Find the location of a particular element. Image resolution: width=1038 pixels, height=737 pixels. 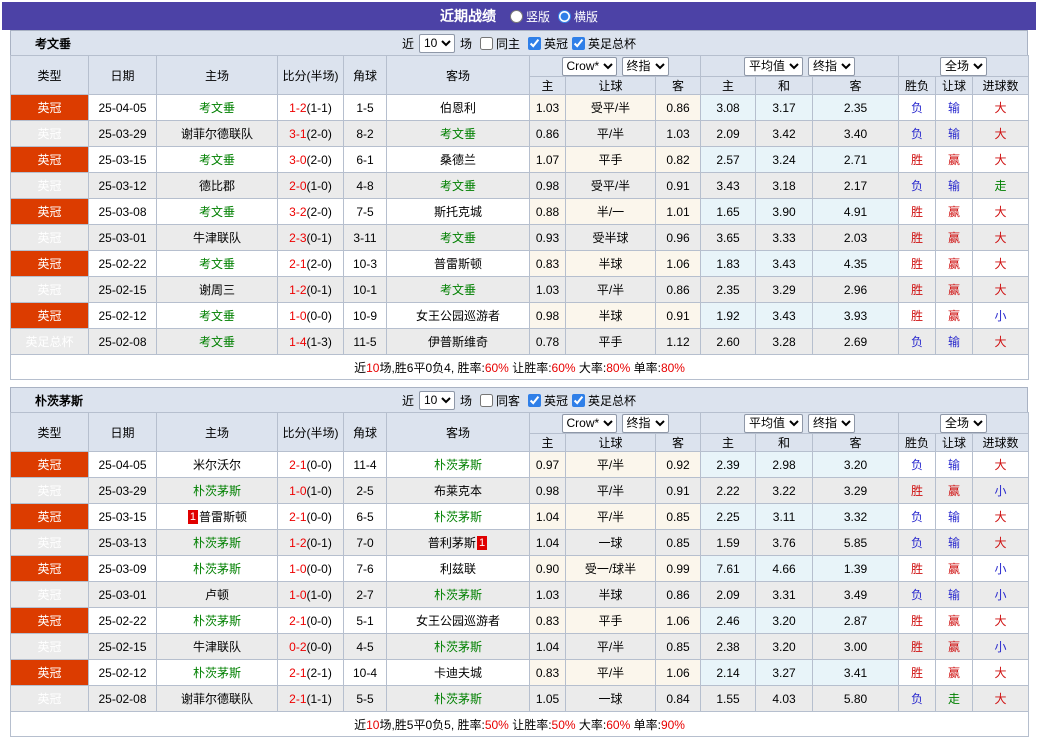

corner-cell: 3-11 is located at coordinates (365, 237).